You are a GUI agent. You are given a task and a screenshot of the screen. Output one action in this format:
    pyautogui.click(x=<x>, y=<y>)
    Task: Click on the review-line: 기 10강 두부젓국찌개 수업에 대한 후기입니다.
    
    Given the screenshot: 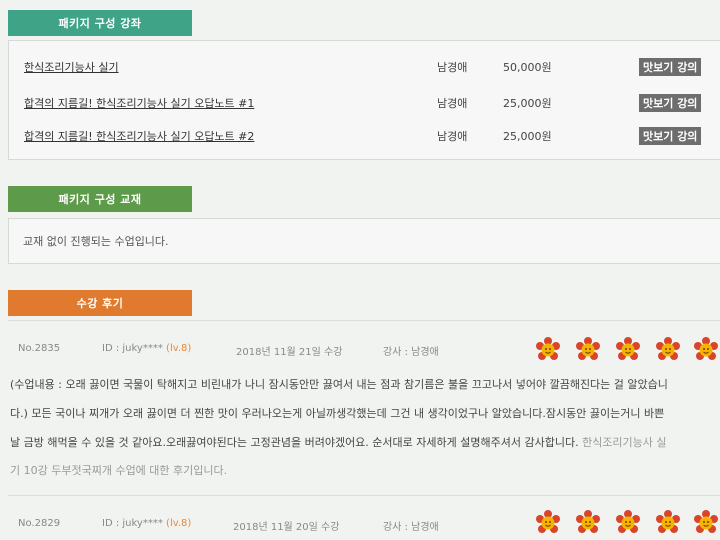 What is the action you would take?
    pyautogui.click(x=118, y=470)
    